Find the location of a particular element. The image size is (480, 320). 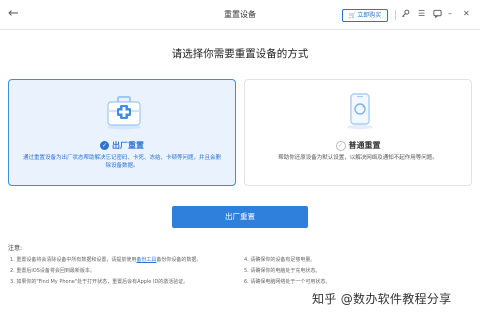

toolbar-divider is located at coordinates (395, 15).